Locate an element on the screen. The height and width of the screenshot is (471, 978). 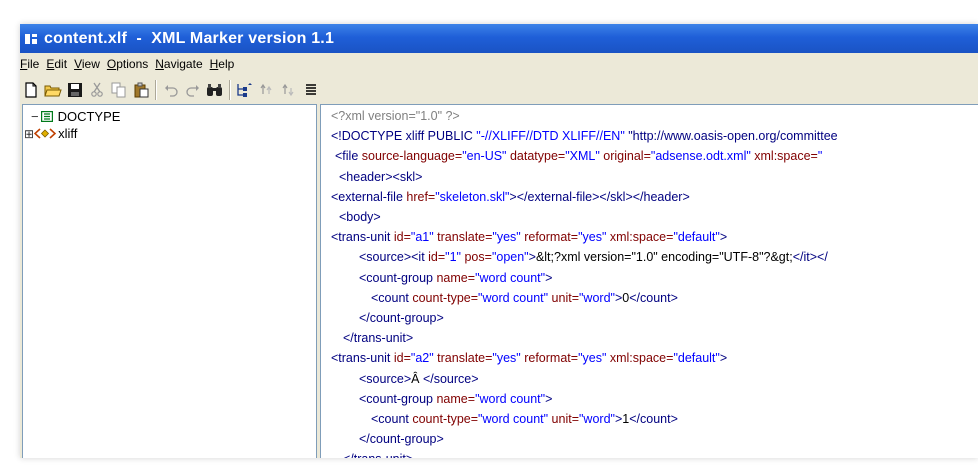
new-file-icon is located at coordinates (31, 90).